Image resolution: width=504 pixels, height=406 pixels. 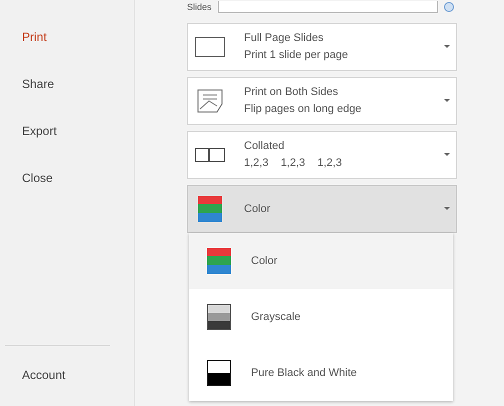 What do you see at coordinates (265, 146) in the screenshot?
I see `setting-title: Collated` at bounding box center [265, 146].